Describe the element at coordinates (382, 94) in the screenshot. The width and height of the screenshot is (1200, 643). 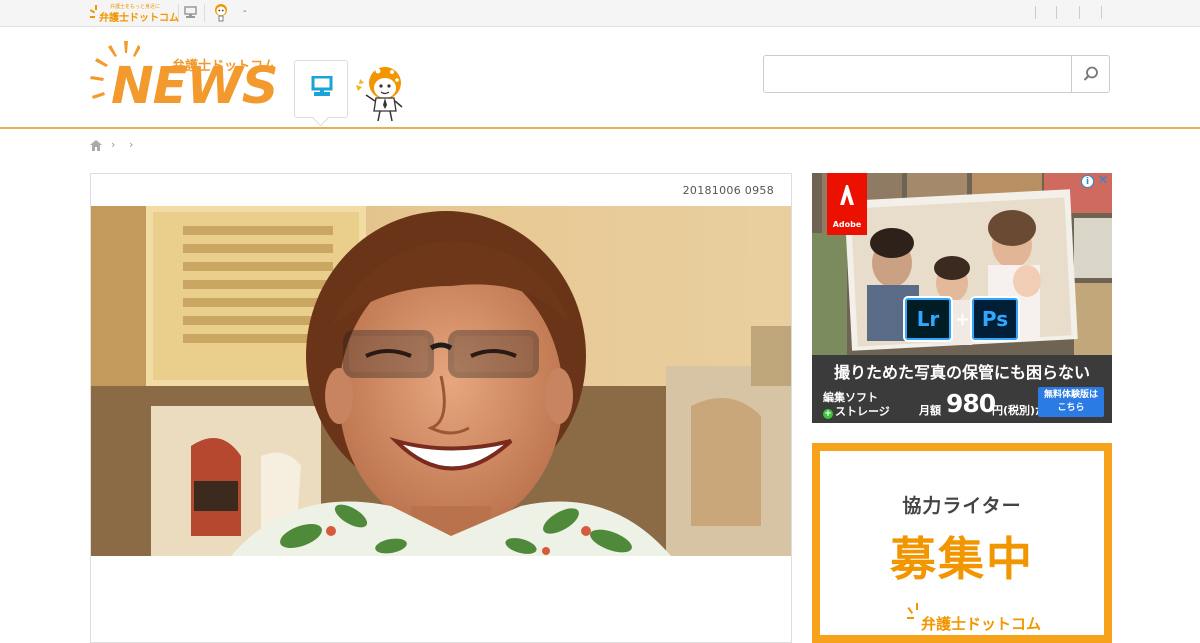
I see `mascot-character-icon` at that location.